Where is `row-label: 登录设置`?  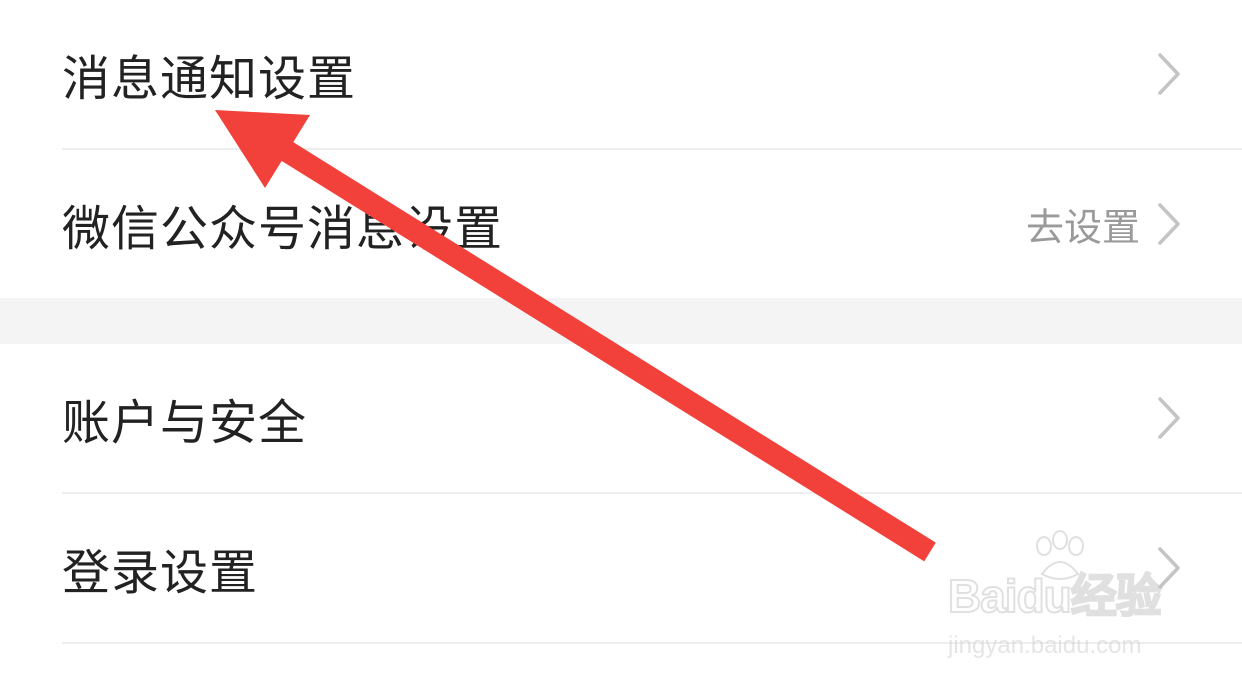 row-label: 登录设置 is located at coordinates (160, 573).